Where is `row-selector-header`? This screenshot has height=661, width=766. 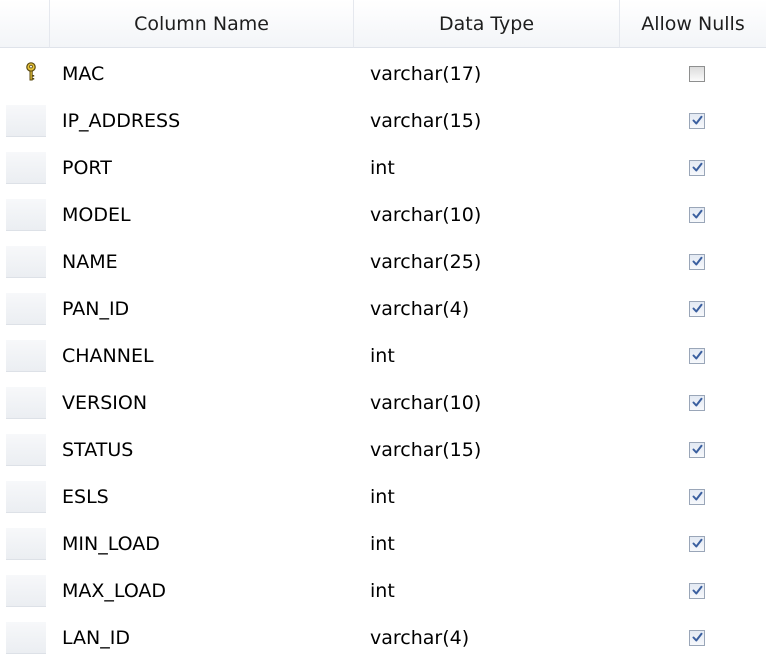
row-selector-header is located at coordinates (25, 24).